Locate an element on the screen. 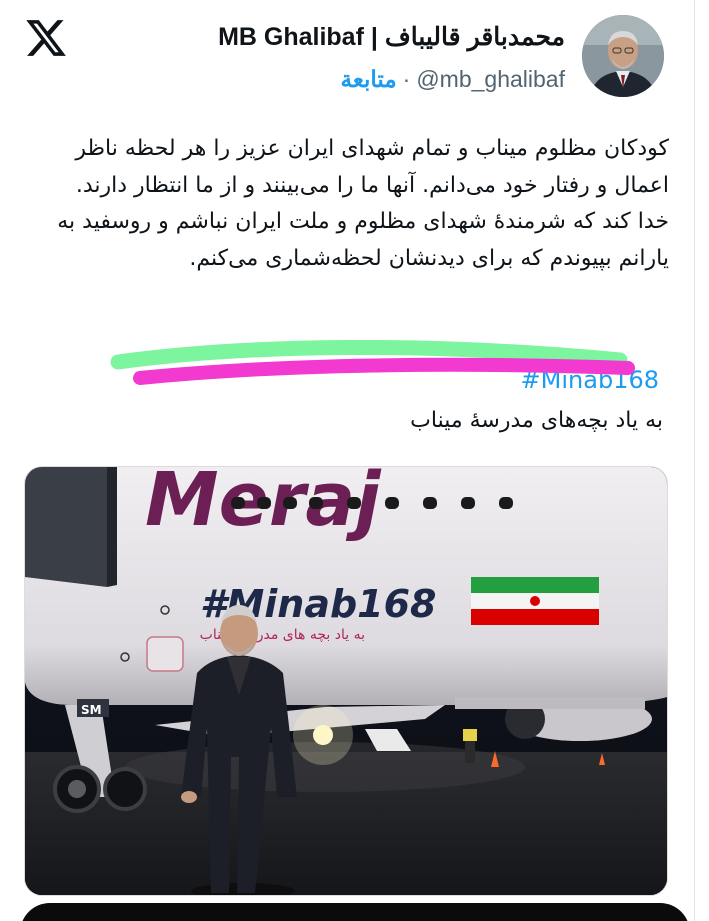 The height and width of the screenshot is (921, 709). avatar-portrait is located at coordinates (623, 56).